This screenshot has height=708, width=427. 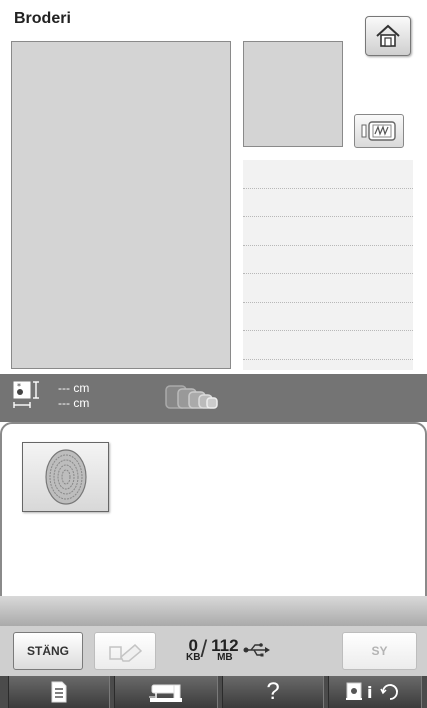 I want to click on sewing-guide-button, so click(x=59, y=692).